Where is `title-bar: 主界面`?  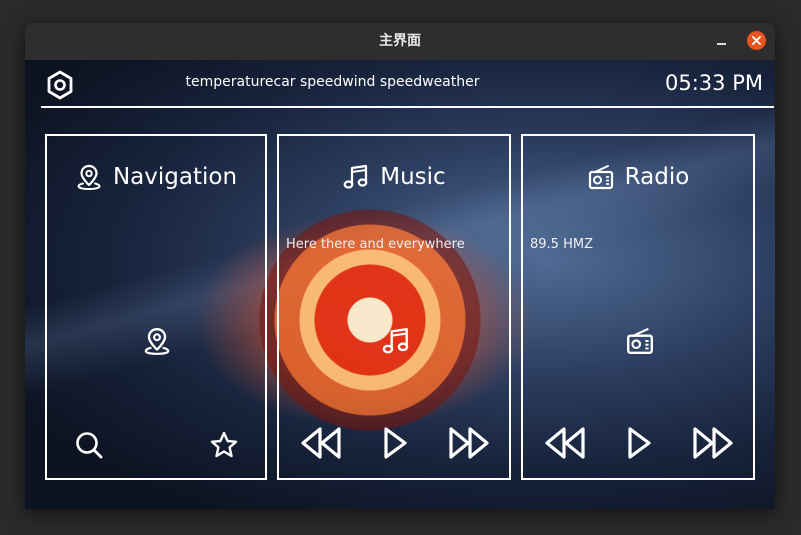
title-bar: 主界面 is located at coordinates (400, 42).